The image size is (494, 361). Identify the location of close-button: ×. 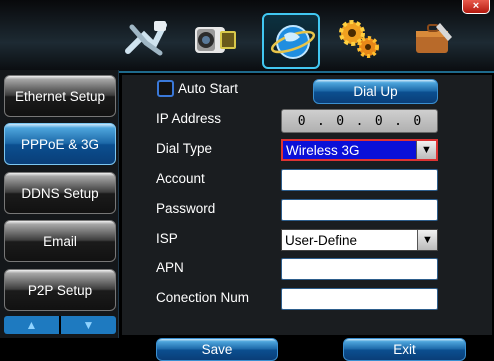
(476, 7).